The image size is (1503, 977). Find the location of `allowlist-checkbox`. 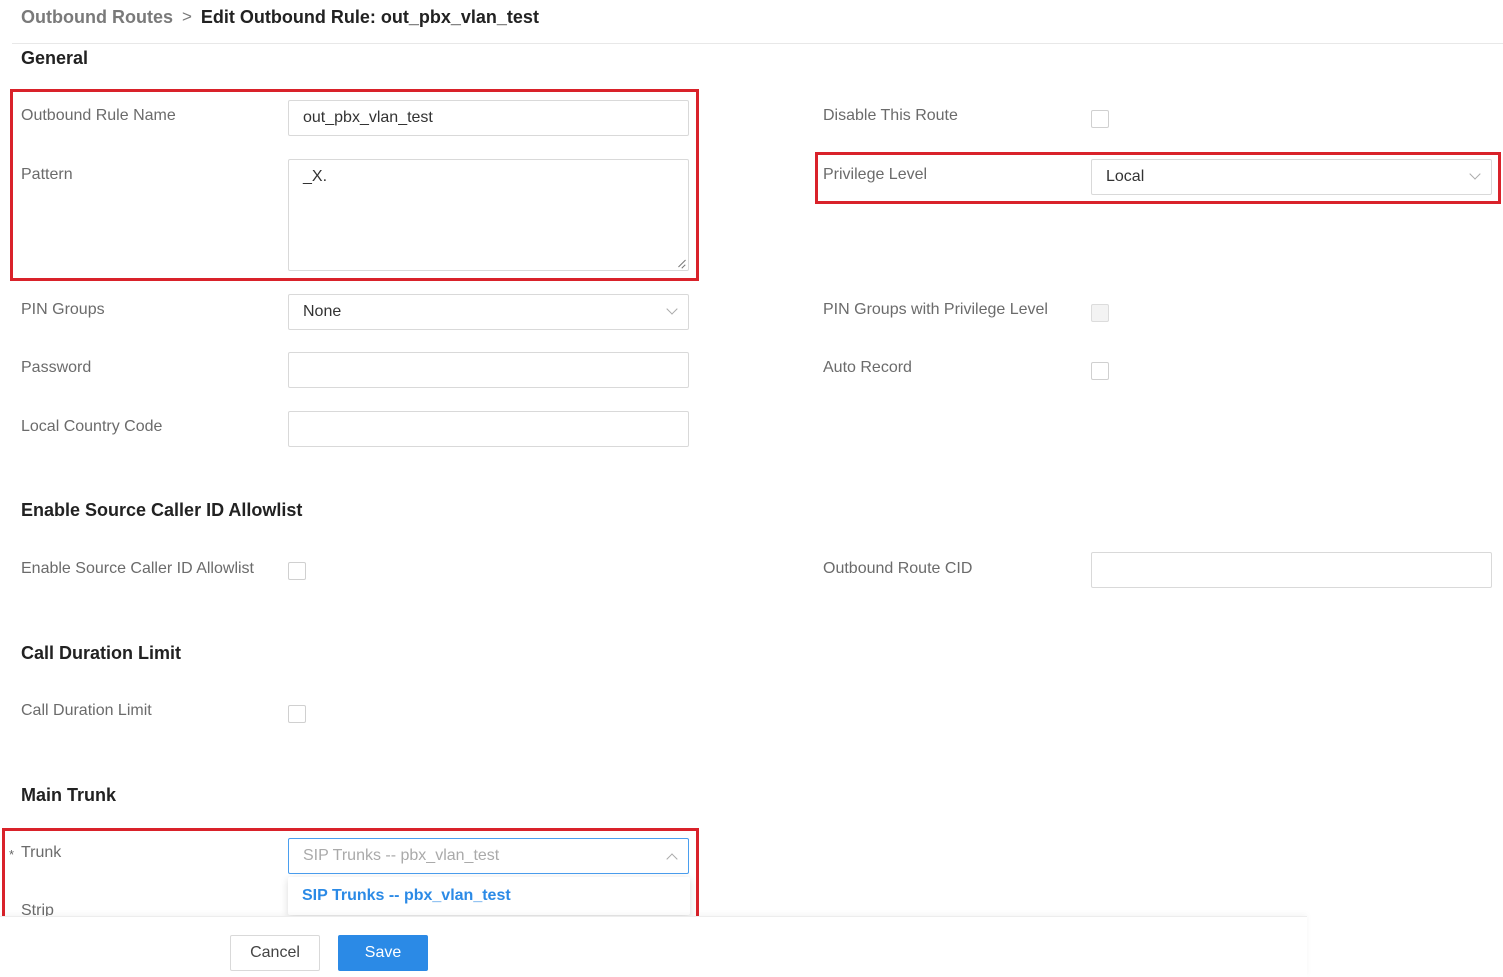

allowlist-checkbox is located at coordinates (297, 571).